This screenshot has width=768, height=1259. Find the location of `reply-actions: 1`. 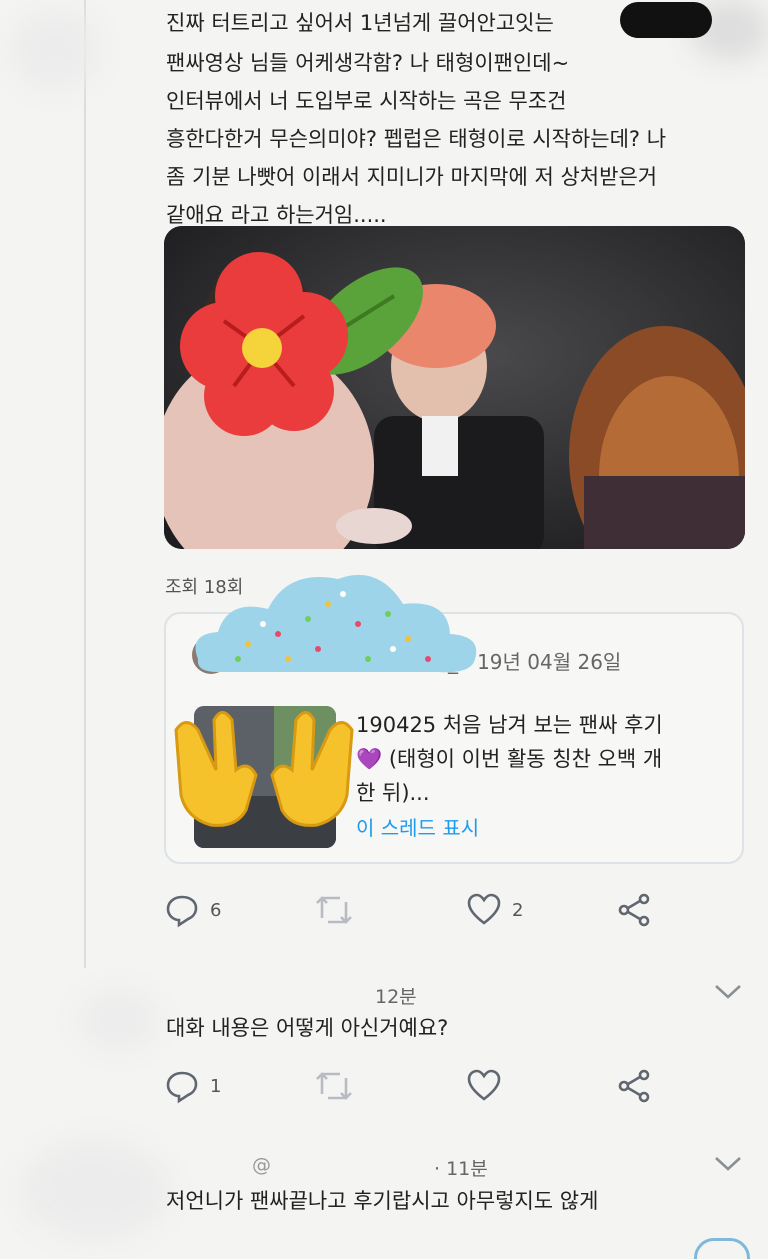

reply-actions: 1 is located at coordinates (414, 1086).